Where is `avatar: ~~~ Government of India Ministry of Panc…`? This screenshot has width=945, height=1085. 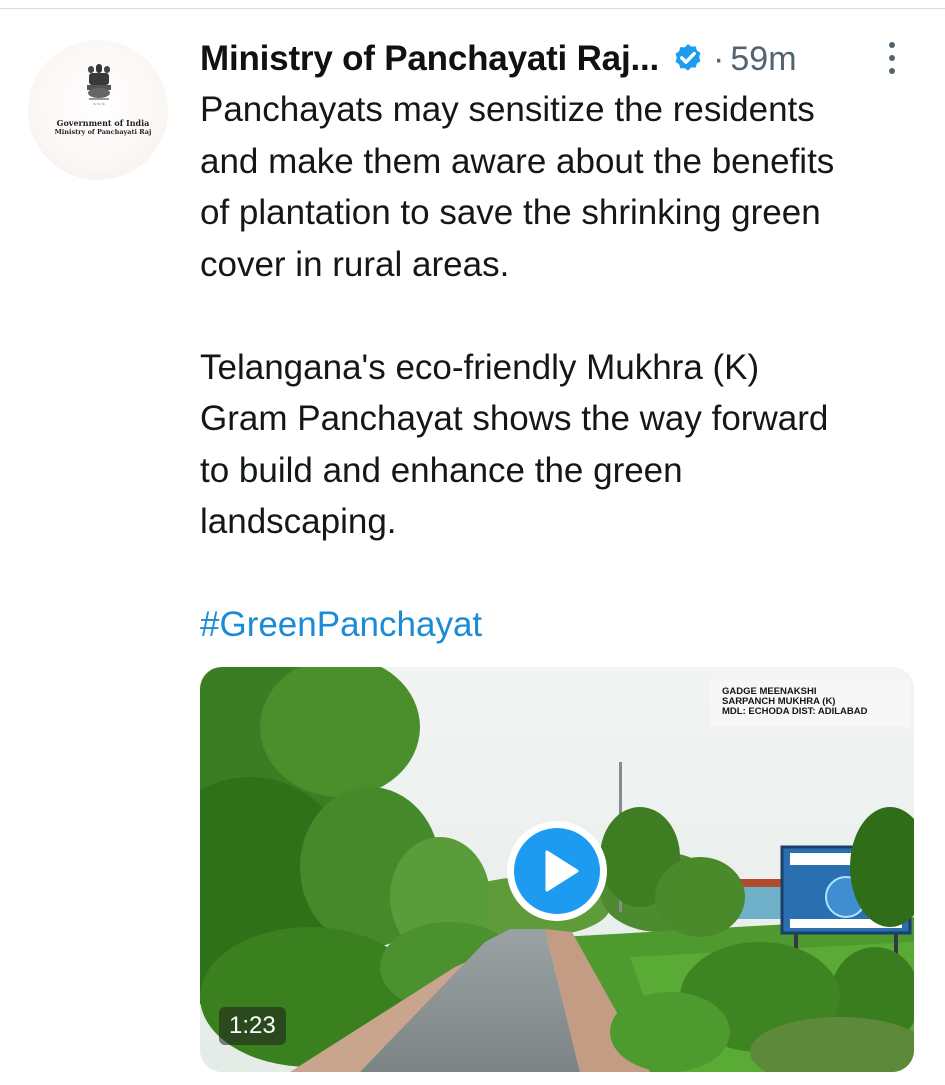
avatar: ~~~ Government of India Ministry of Panc… is located at coordinates (98, 110).